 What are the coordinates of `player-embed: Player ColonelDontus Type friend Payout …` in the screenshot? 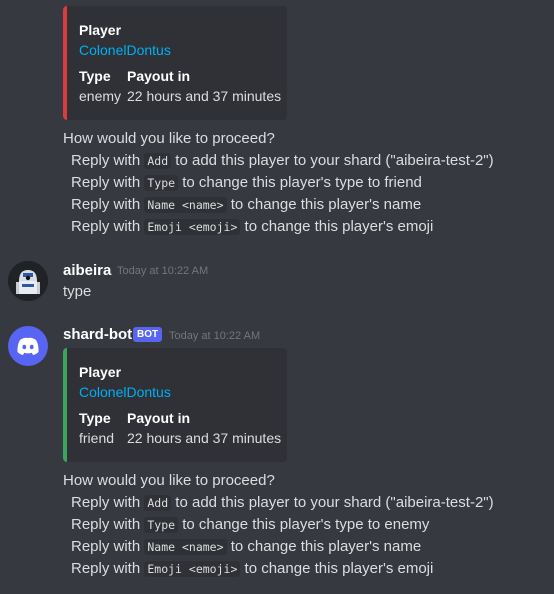 It's located at (175, 405).